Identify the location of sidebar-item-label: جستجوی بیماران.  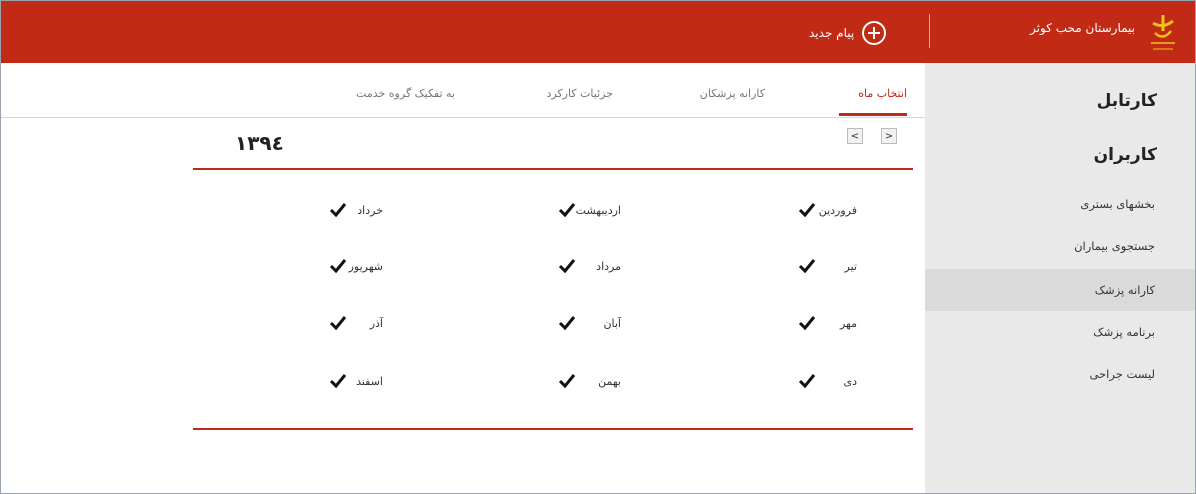
(1114, 246).